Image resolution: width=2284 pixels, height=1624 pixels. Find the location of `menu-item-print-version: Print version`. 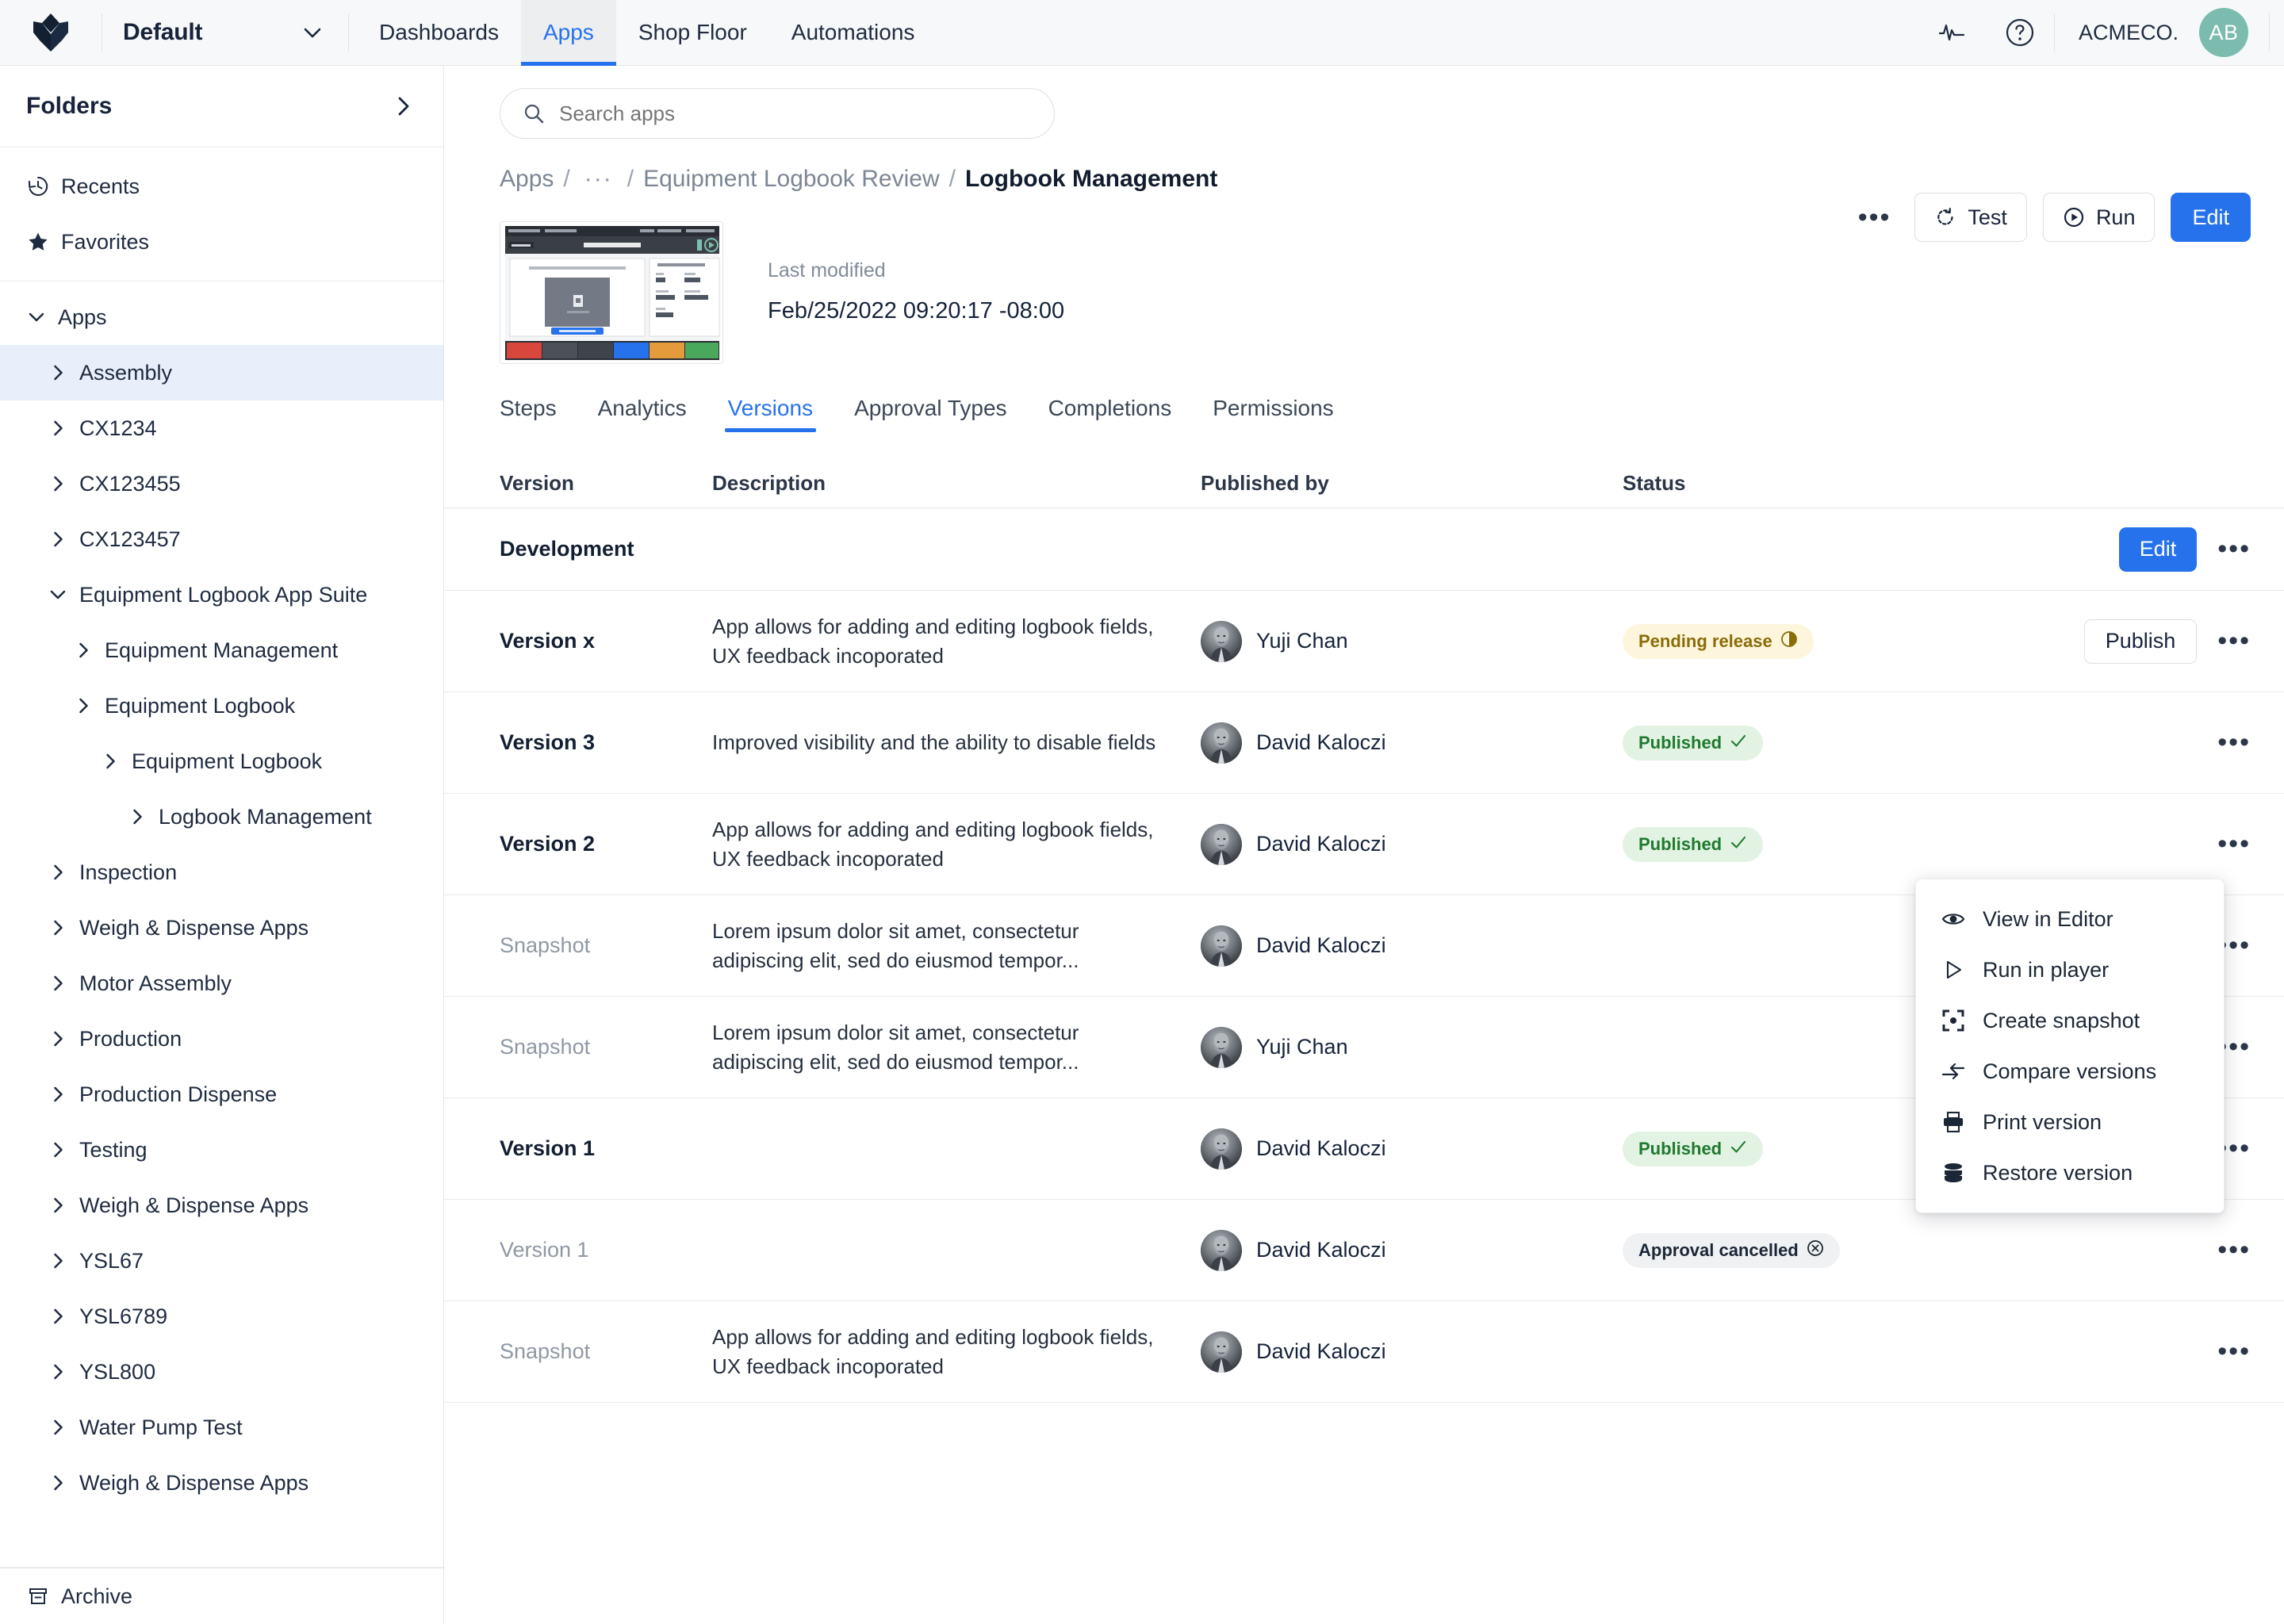

menu-item-print-version: Print version is located at coordinates (2070, 1122).